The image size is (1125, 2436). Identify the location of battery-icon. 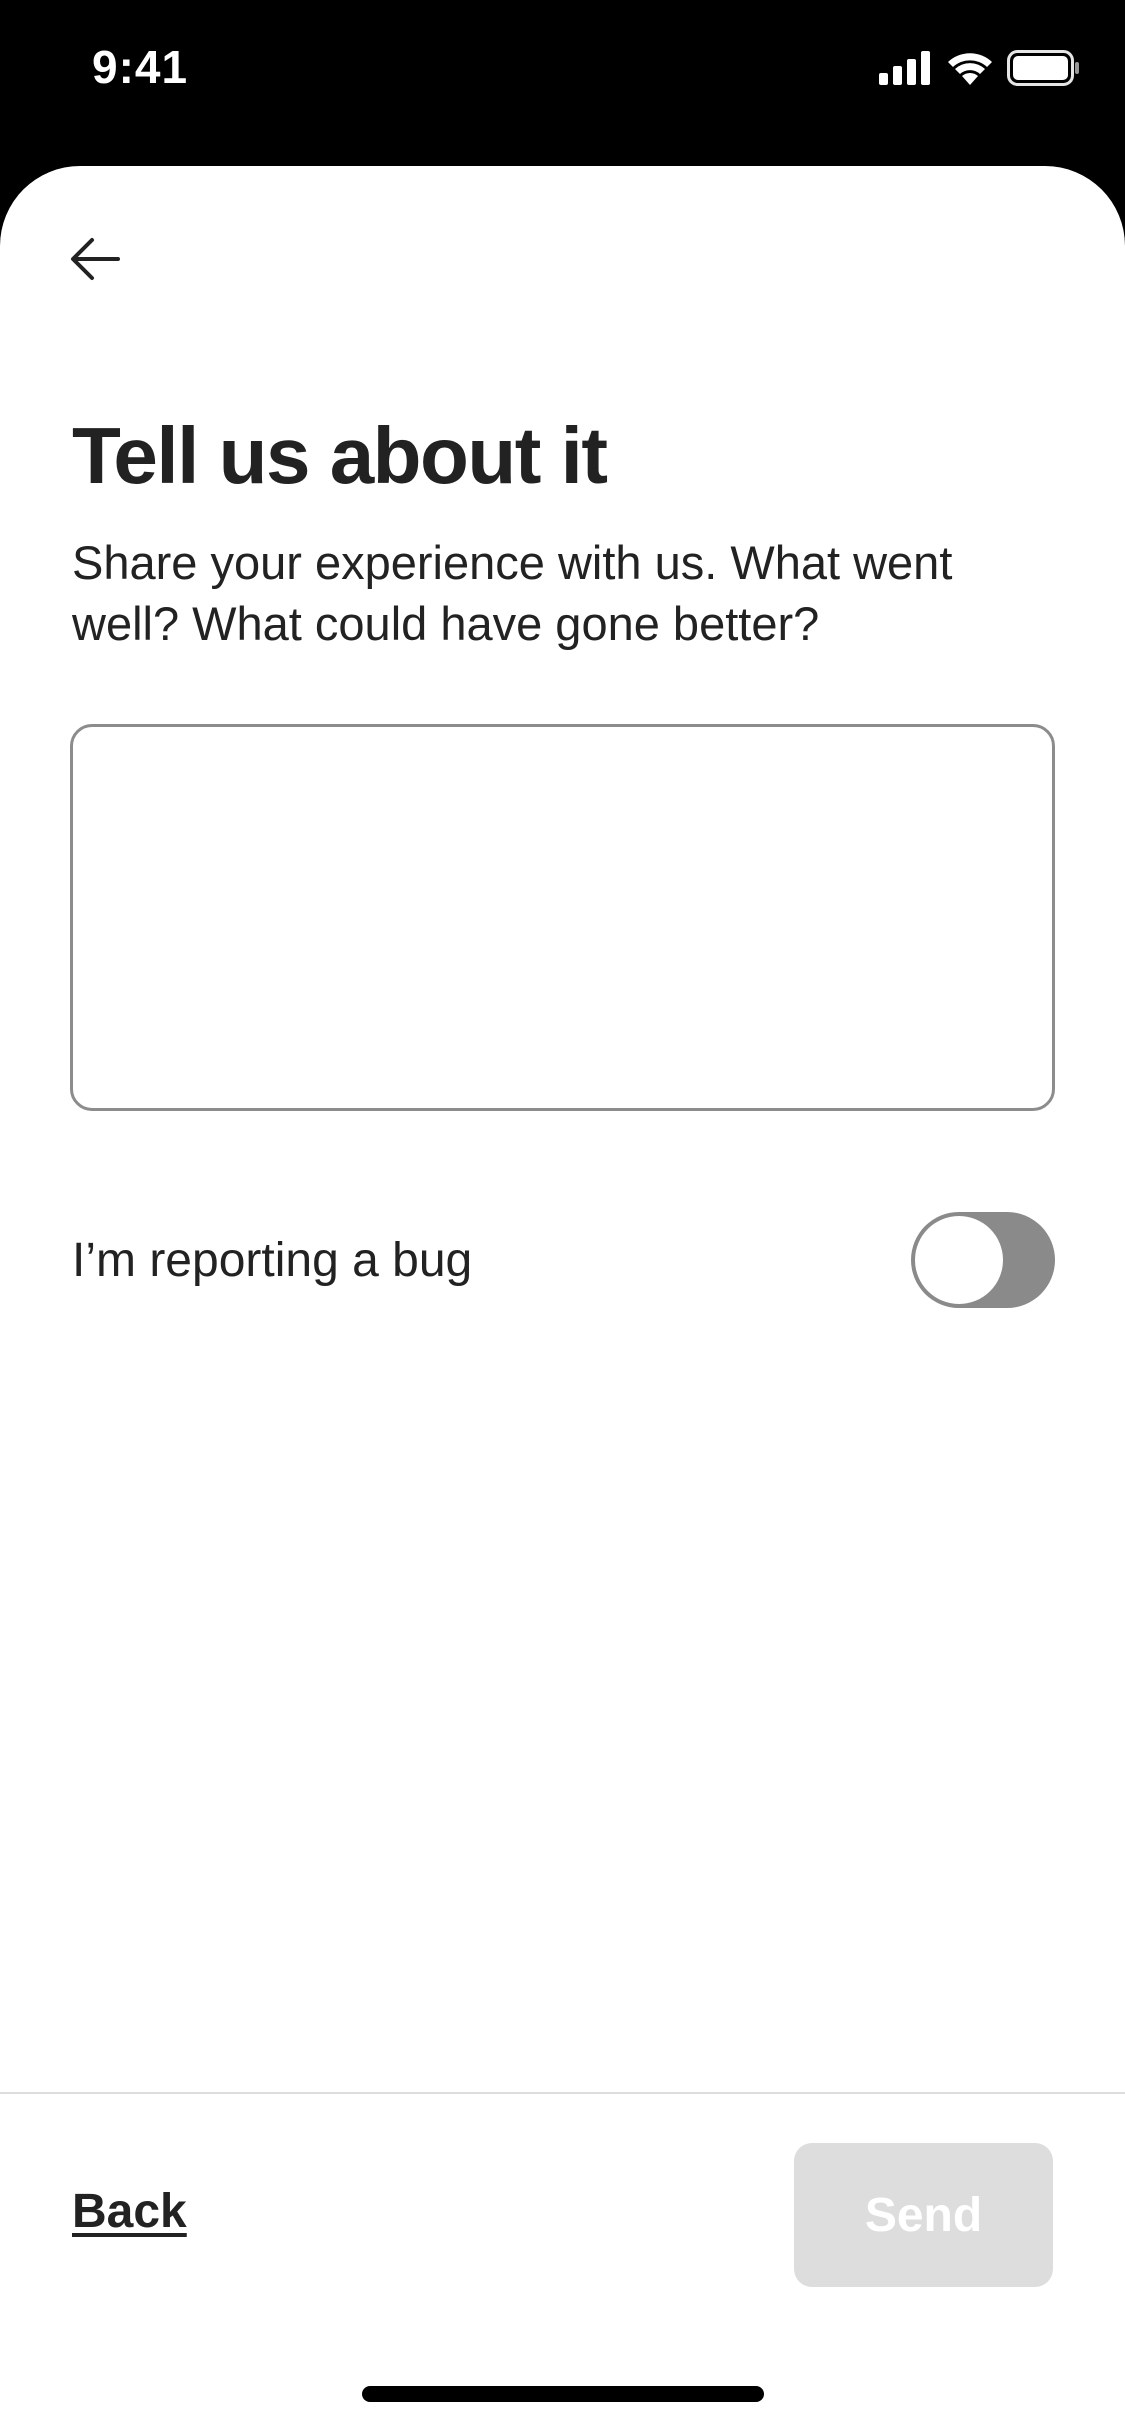
(1044, 70).